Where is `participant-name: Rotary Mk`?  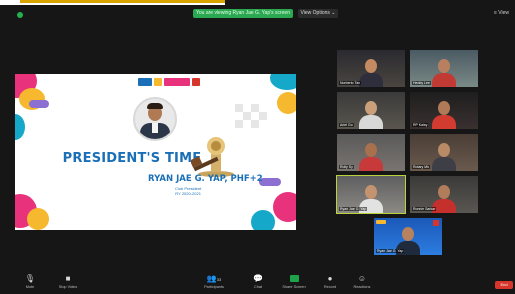 participant-name: Rotary Mk is located at coordinates (421, 167).